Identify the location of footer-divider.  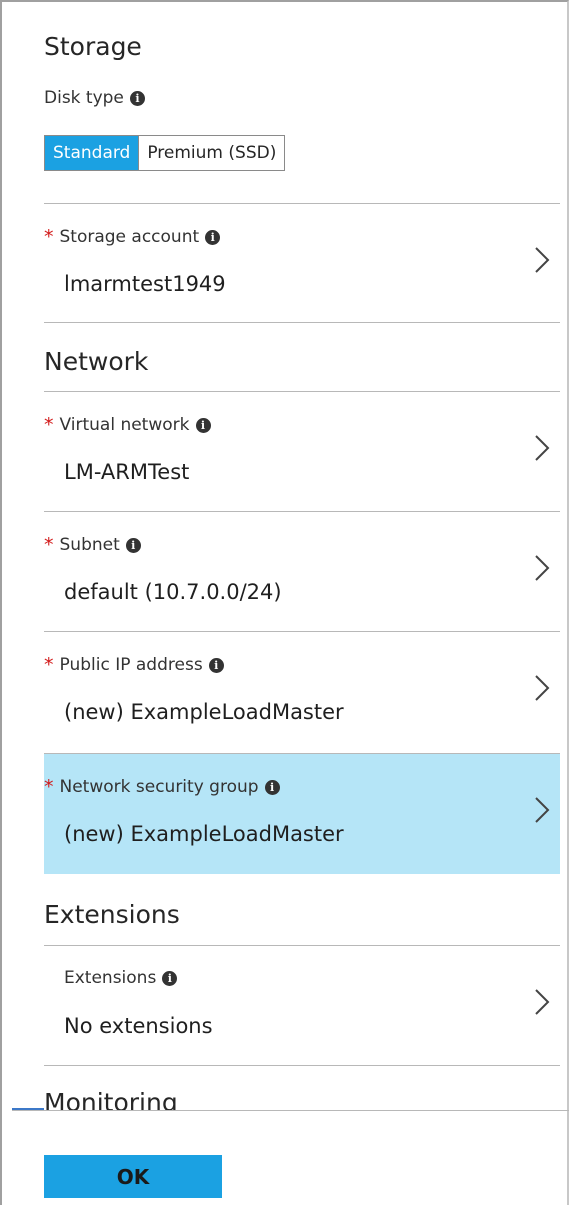
(290, 1110).